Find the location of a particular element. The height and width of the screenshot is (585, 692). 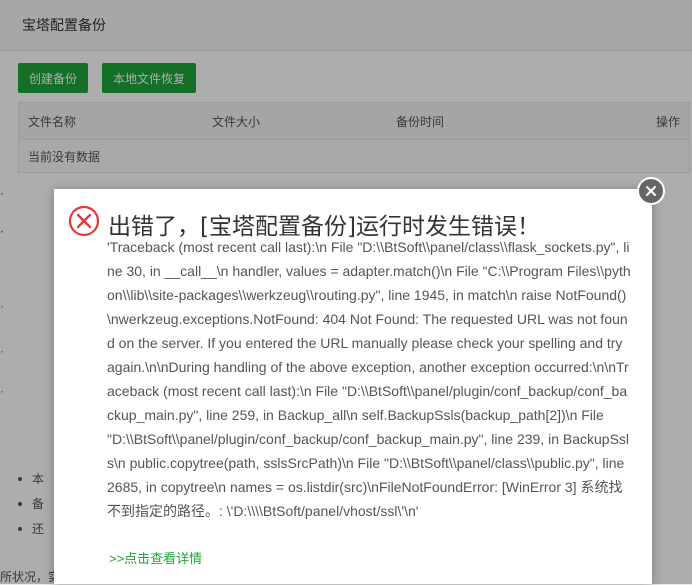

close-icon is located at coordinates (651, 191).